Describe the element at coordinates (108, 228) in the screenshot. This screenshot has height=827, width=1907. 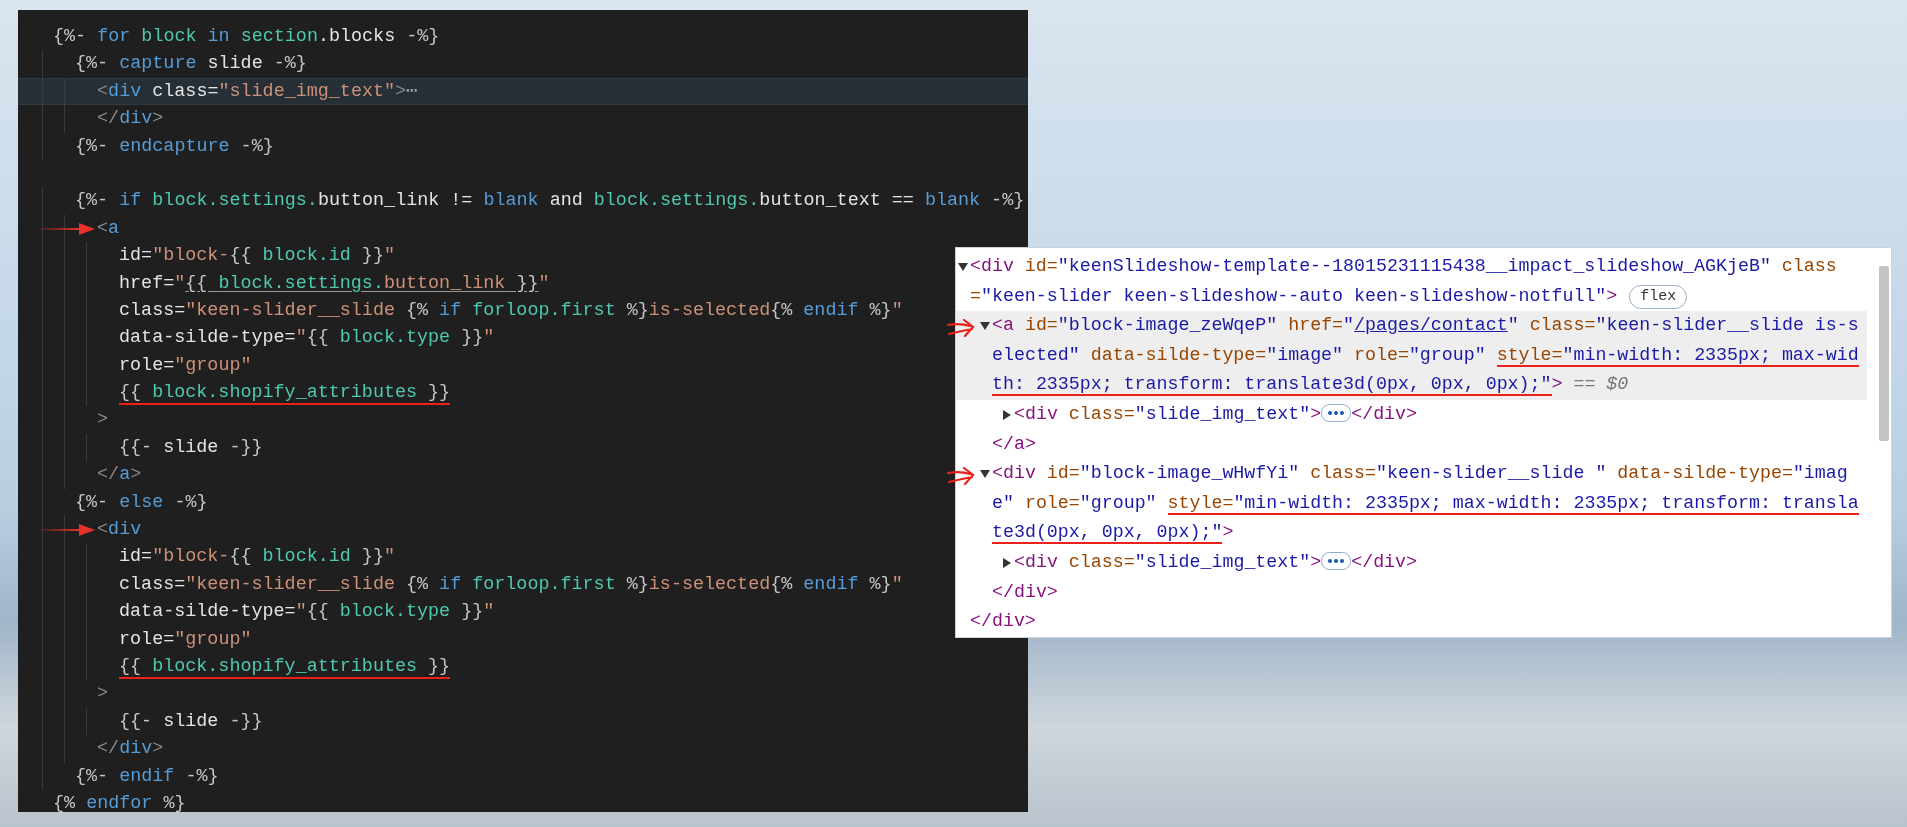
I see `code-line: <a` at that location.